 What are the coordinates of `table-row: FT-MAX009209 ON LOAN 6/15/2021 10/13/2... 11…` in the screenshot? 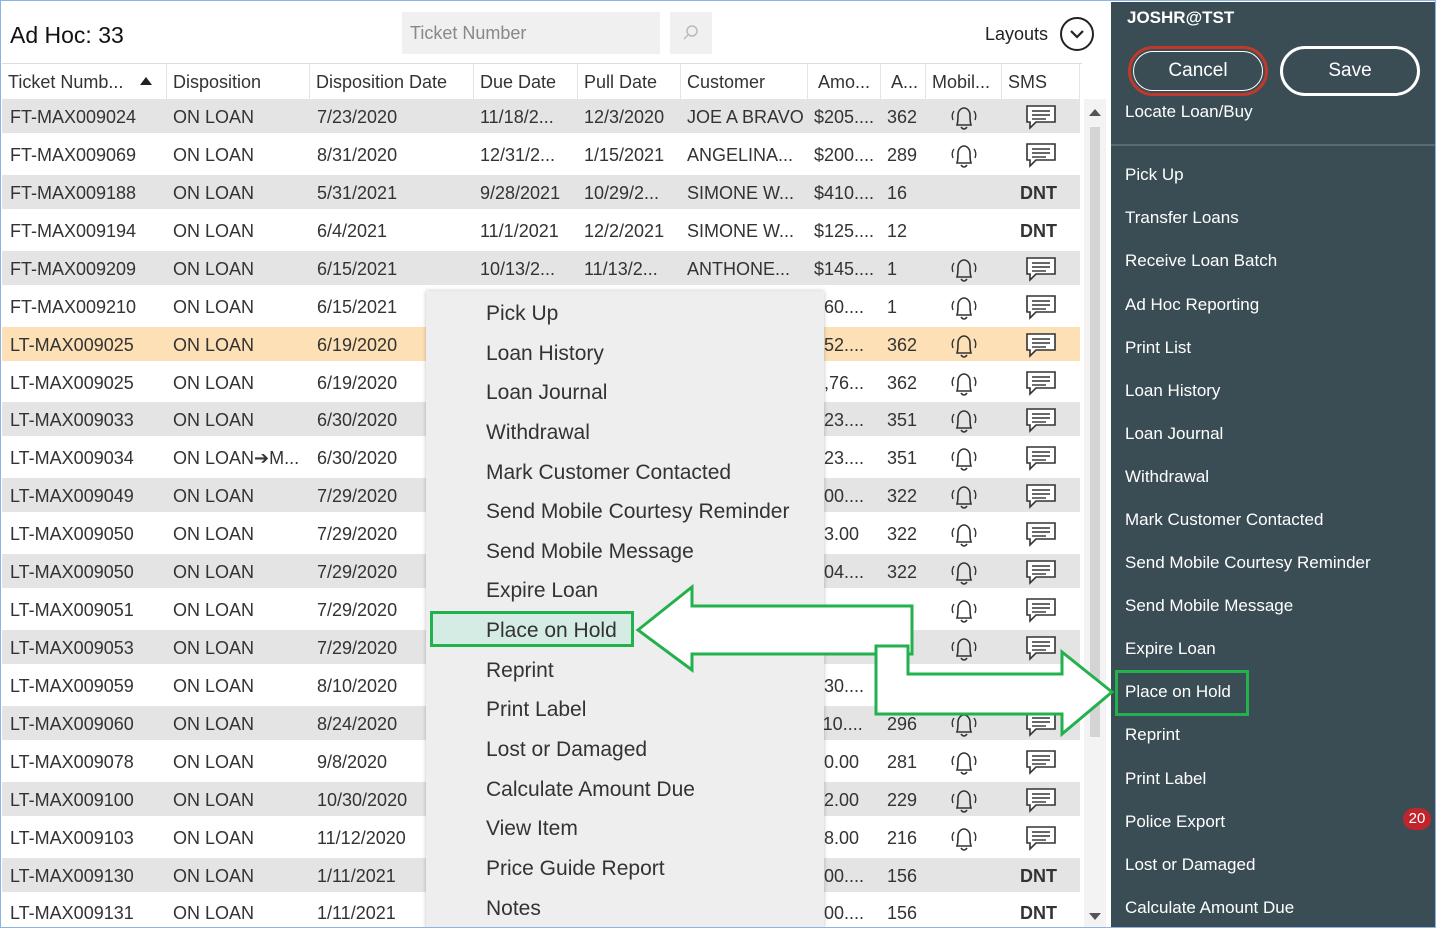 It's located at (541, 269).